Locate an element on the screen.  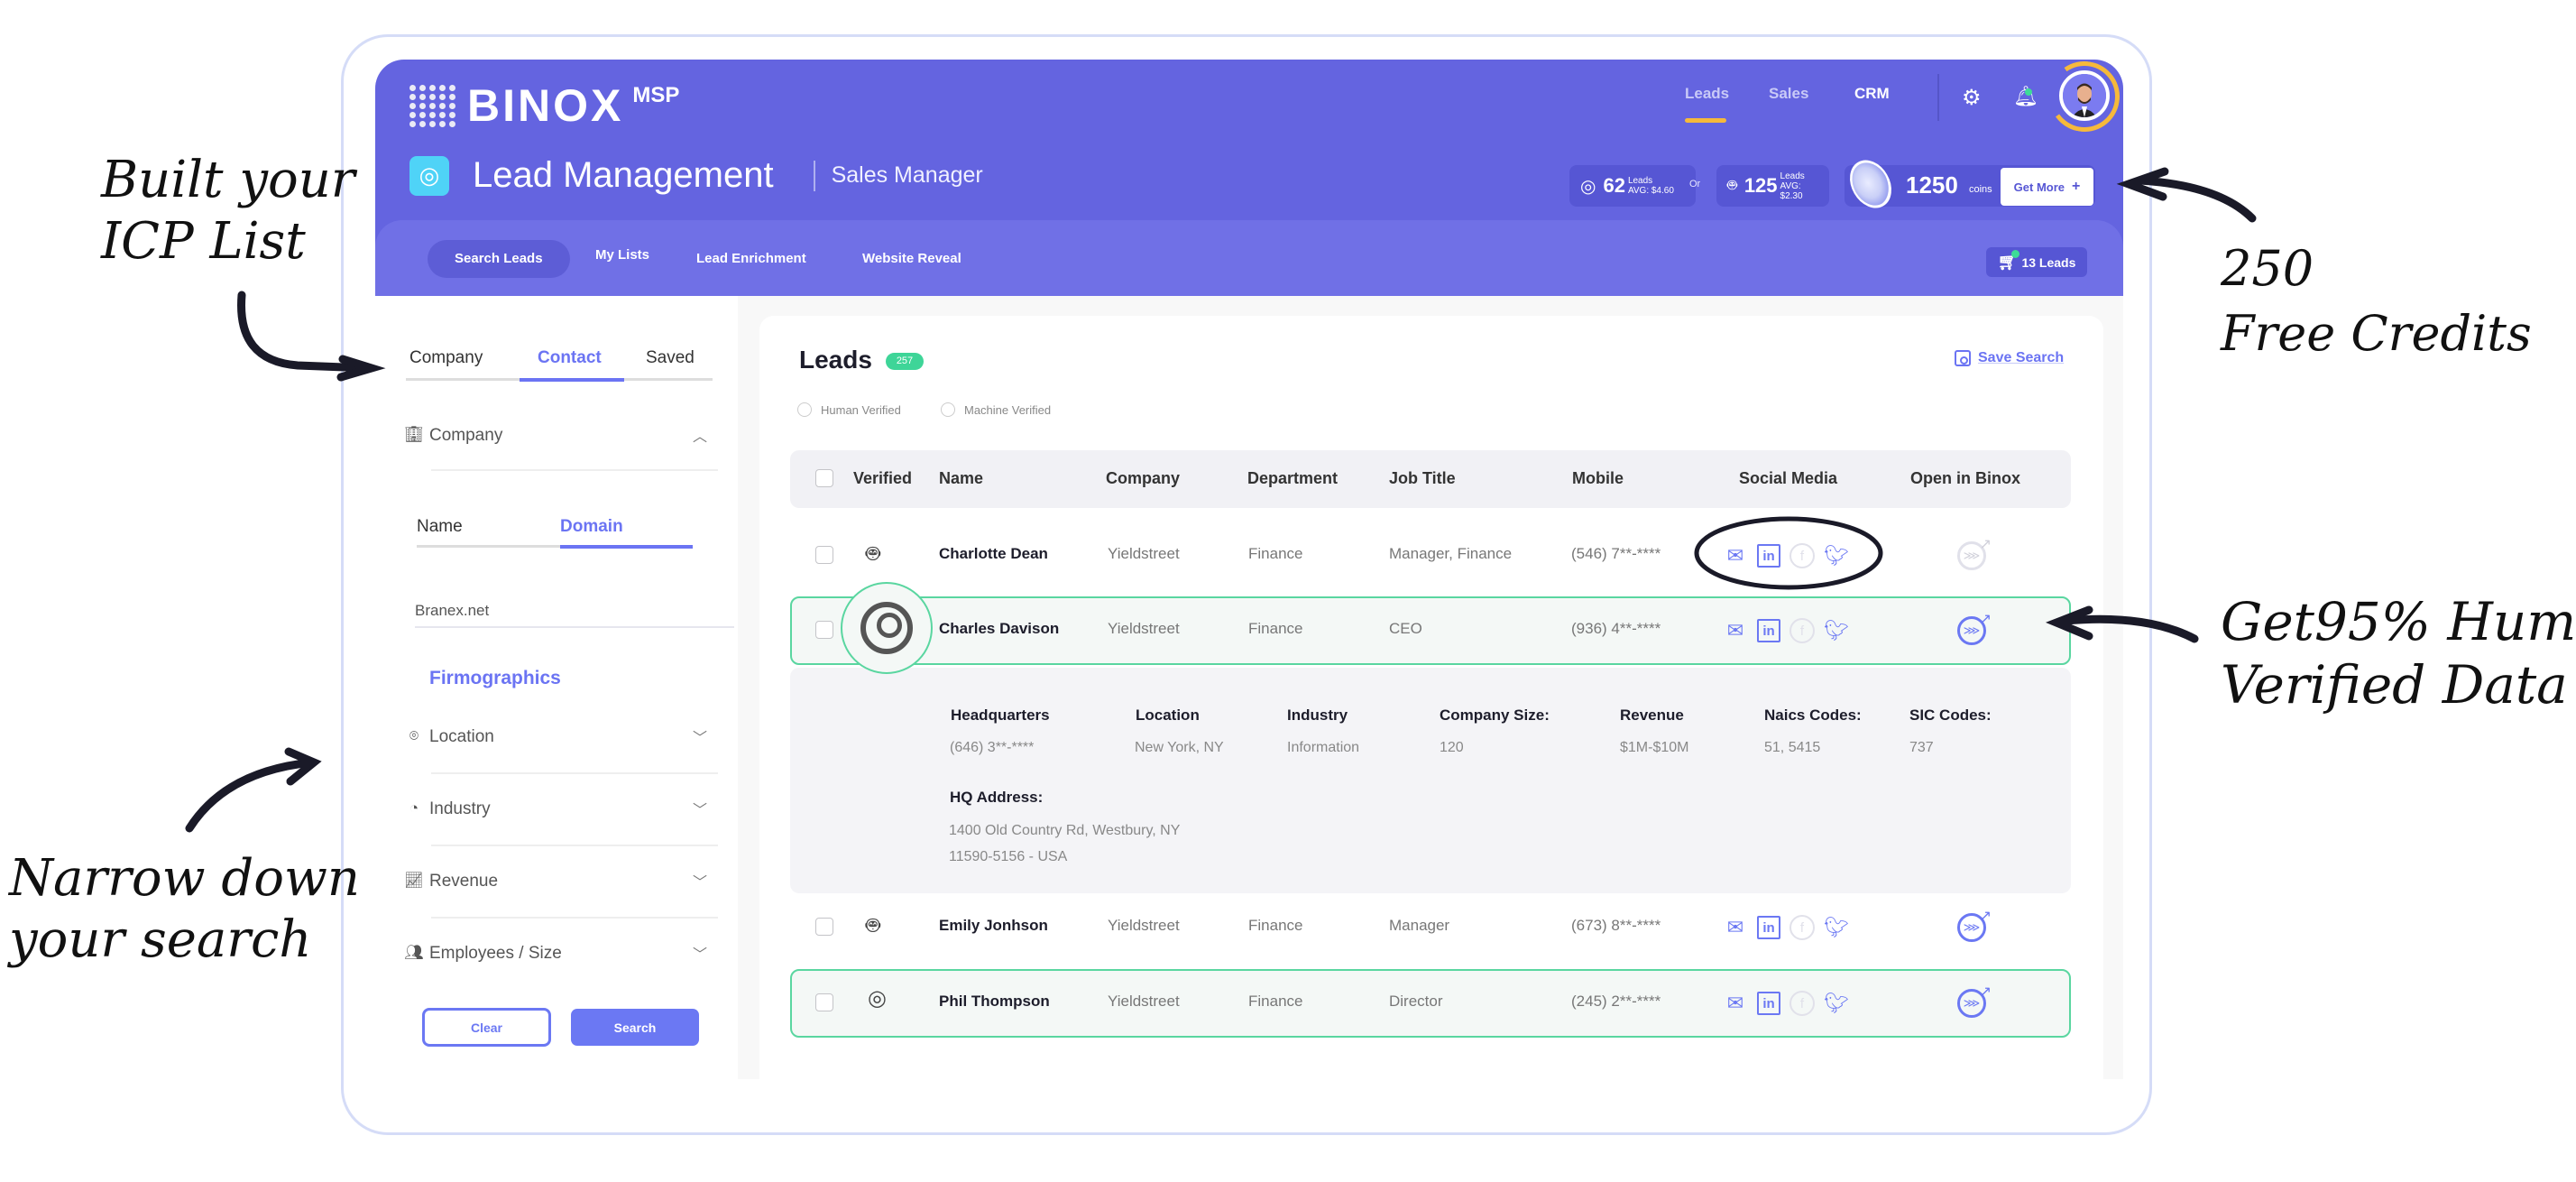
arrow-to-coins is located at coordinates (2196, 199).